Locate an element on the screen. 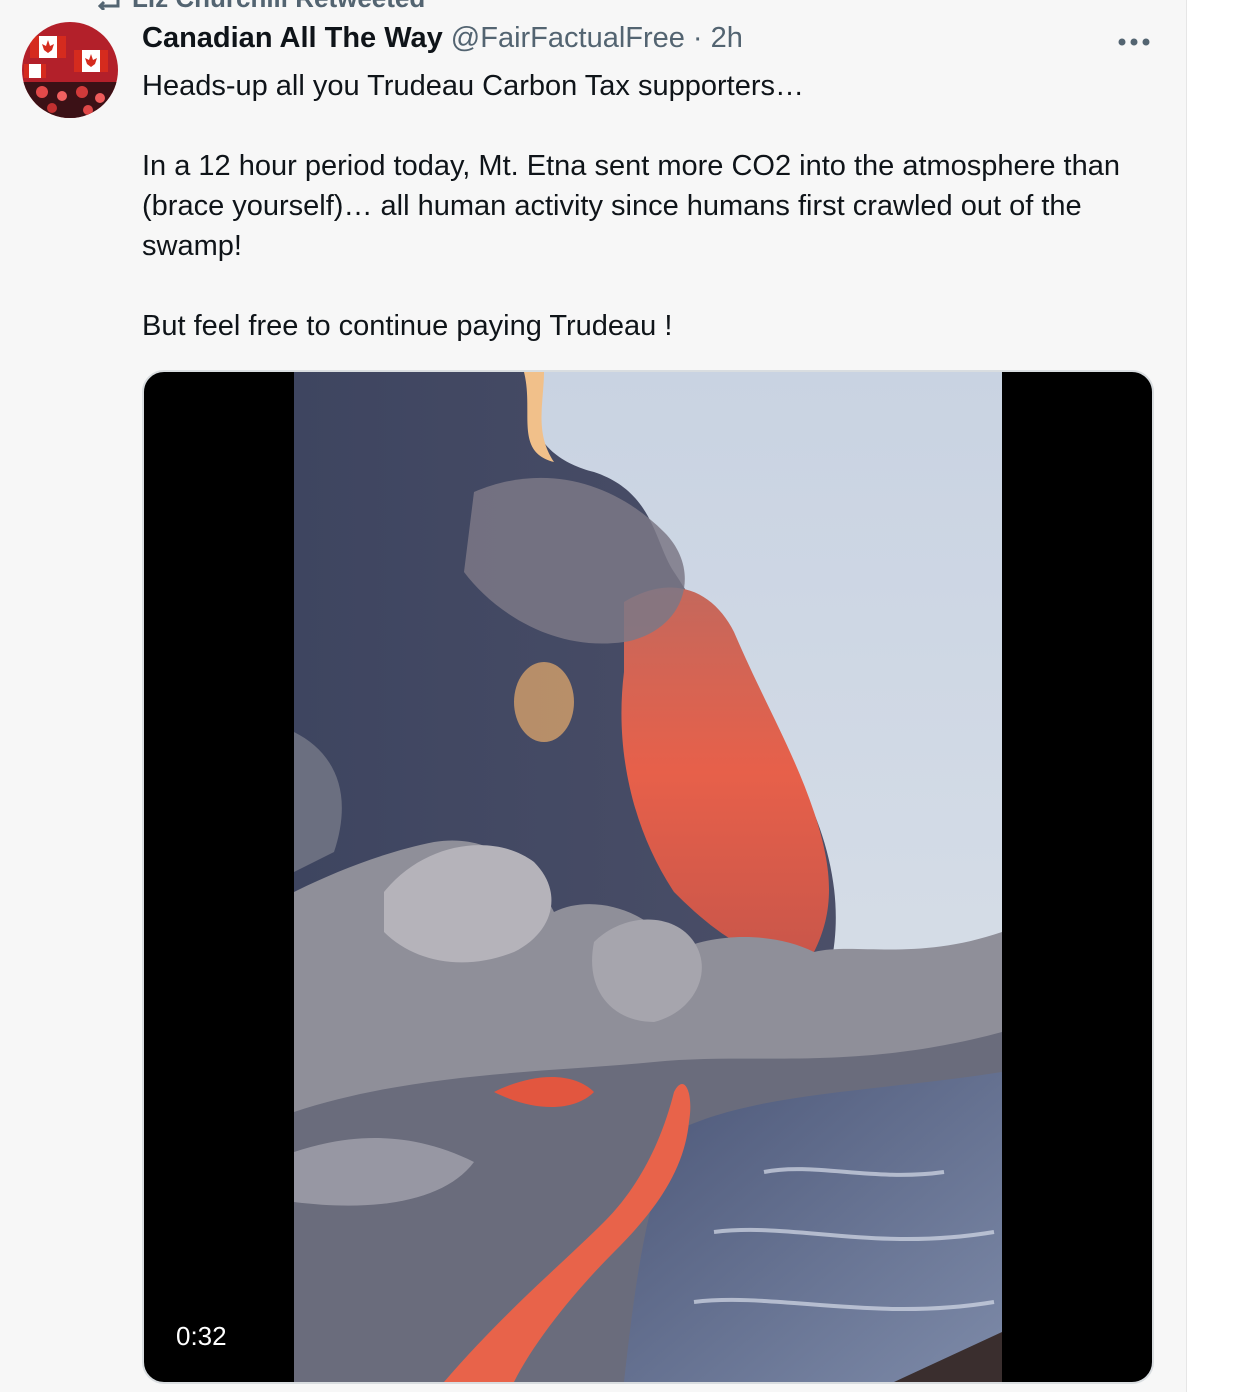 The width and height of the screenshot is (1234, 1392). canada-flag-crowd-avatar is located at coordinates (70, 70).